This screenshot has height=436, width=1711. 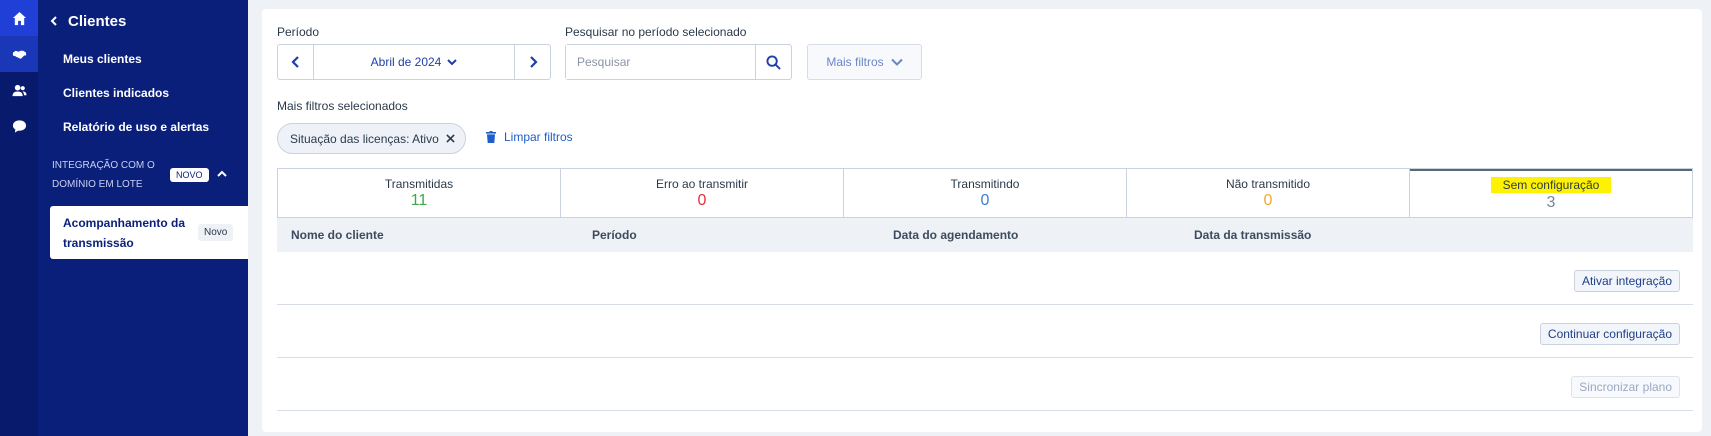 I want to click on period-value: Abril de 2024, so click(x=406, y=62).